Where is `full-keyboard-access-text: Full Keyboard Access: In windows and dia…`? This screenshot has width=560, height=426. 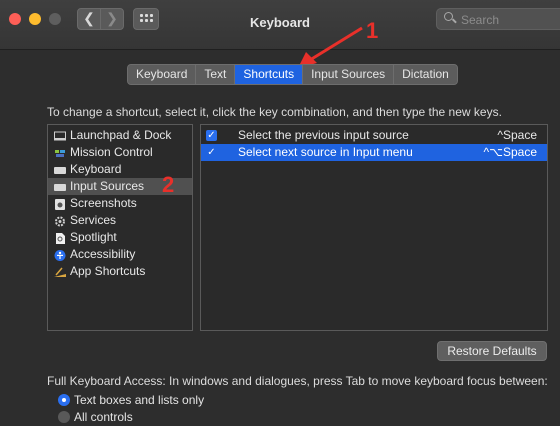
full-keyboard-access-text: Full Keyboard Access: In windows and dia… is located at coordinates (297, 381).